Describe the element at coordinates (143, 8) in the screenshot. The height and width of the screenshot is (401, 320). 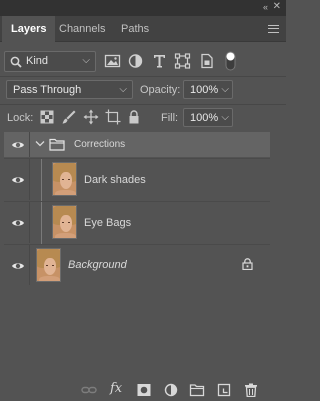
I see `panel-title-strip: « ✕` at that location.